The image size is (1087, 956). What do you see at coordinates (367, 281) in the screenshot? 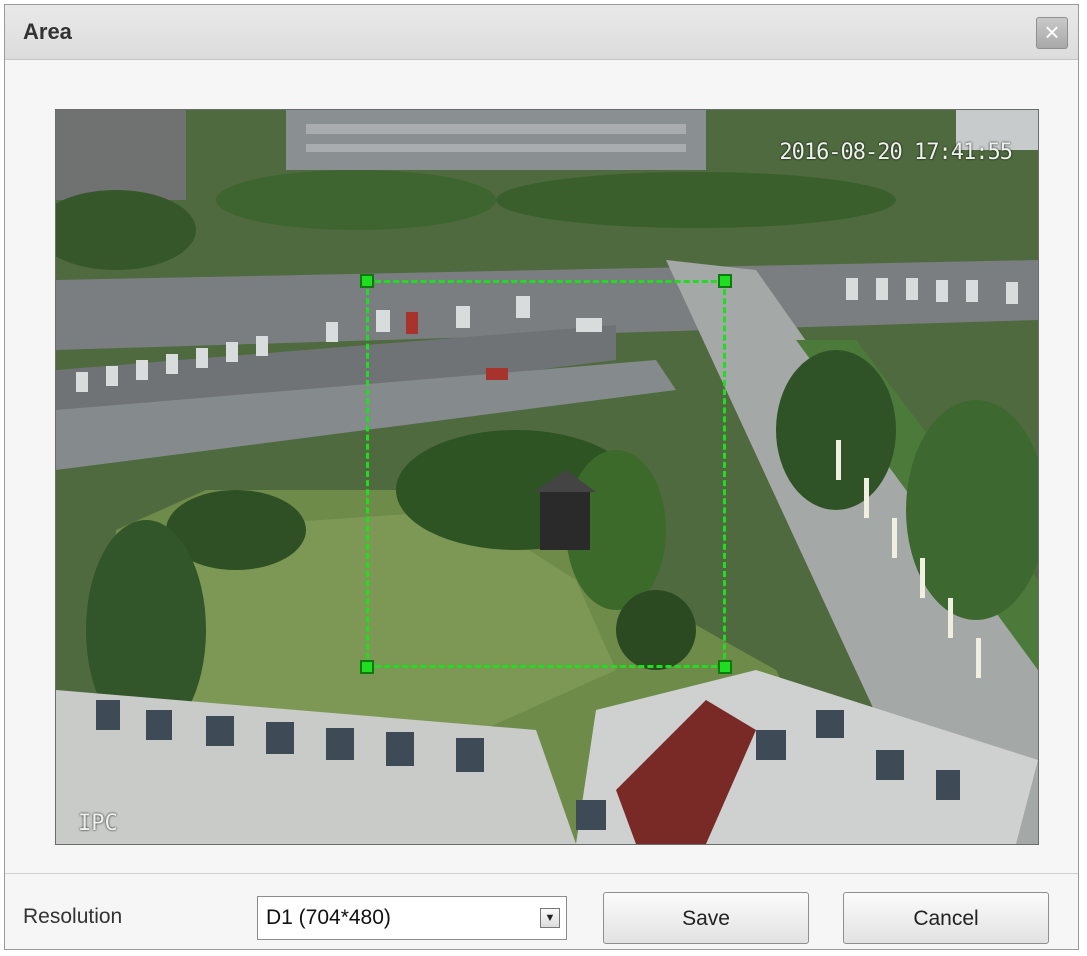
I see `roi-handle-top-left` at bounding box center [367, 281].